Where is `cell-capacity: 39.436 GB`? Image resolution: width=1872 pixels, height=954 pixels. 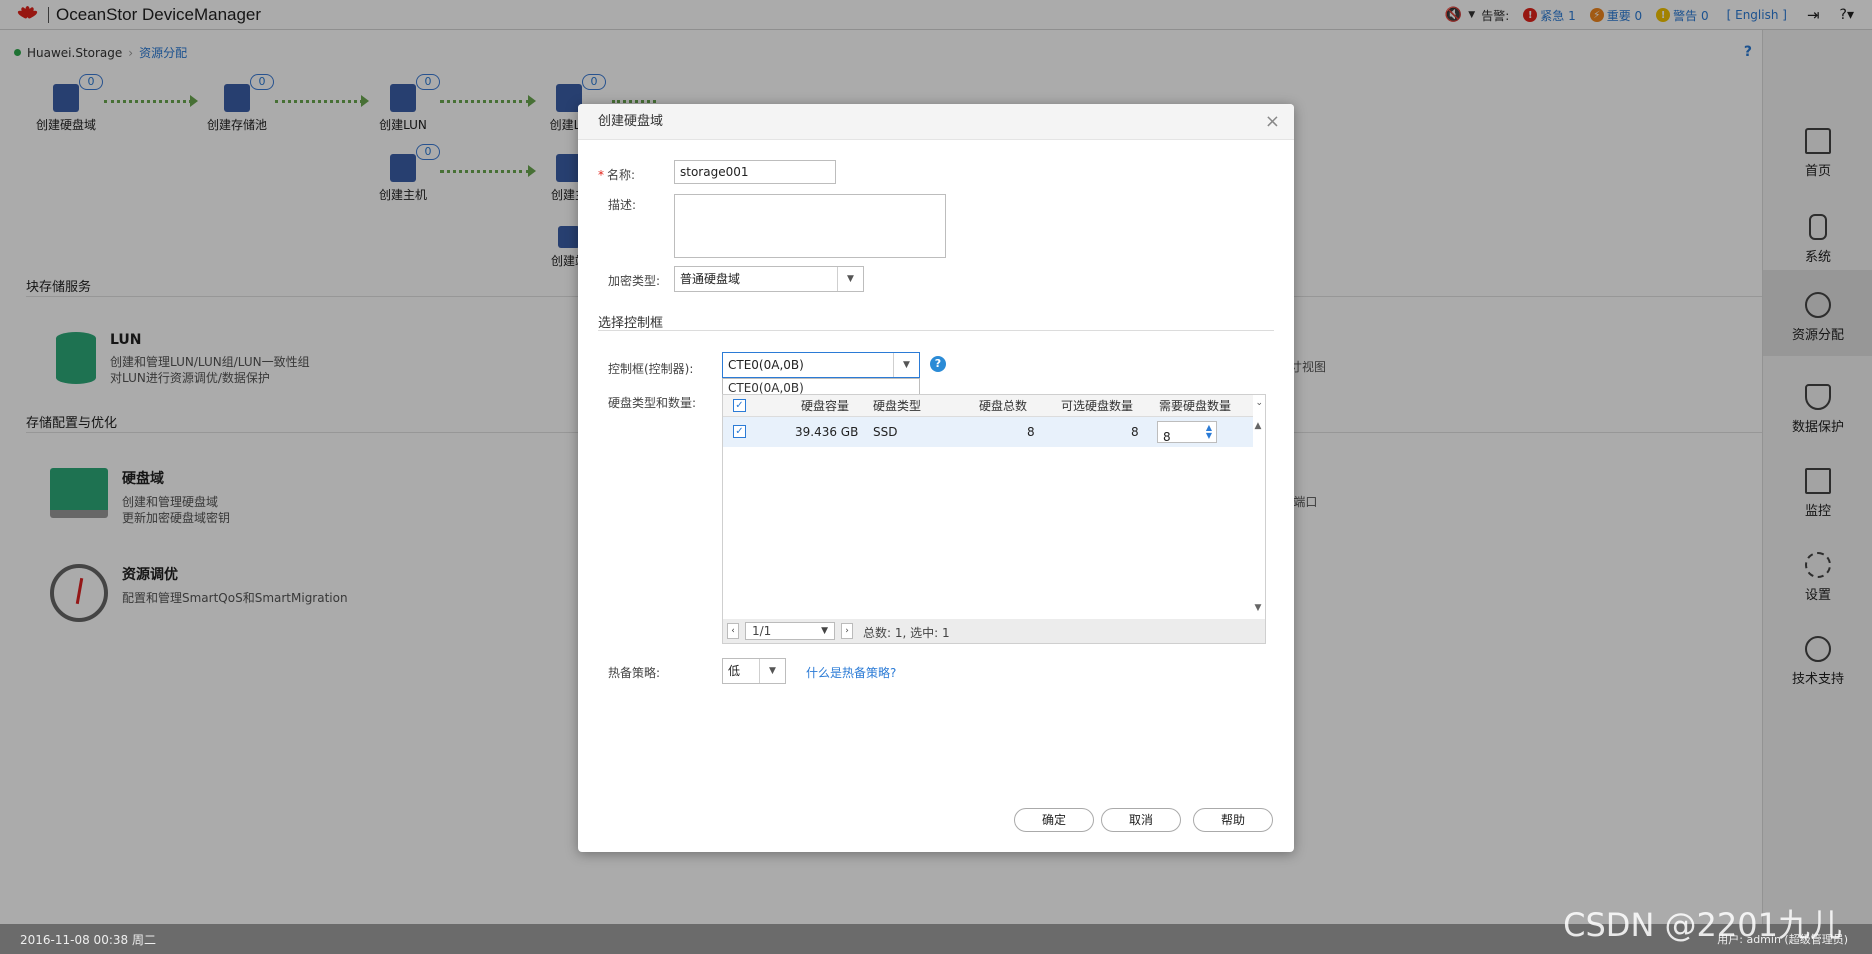
cell-capacity: 39.436 GB is located at coordinates (827, 432).